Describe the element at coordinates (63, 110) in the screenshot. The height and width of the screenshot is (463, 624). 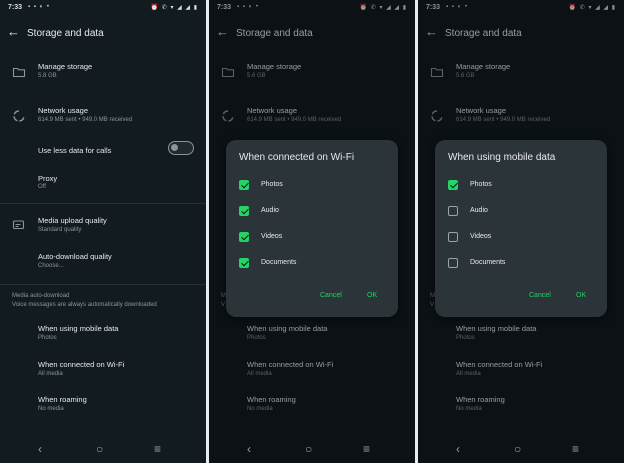
I see `network-usage-title: Network usage` at that location.